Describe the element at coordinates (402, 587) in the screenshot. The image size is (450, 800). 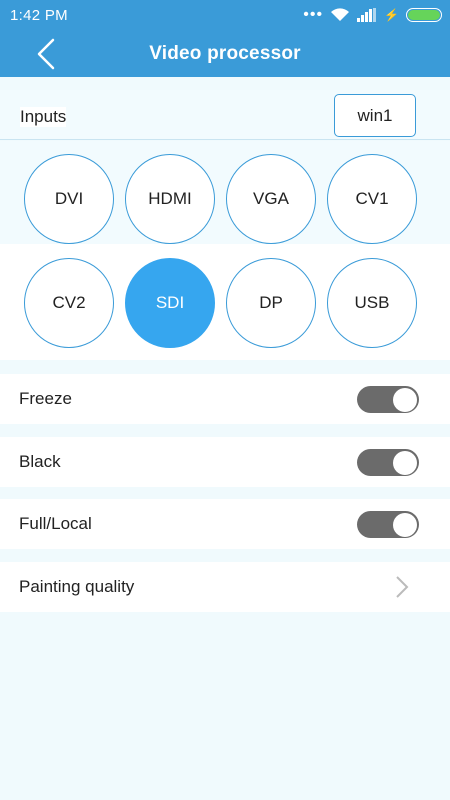
I see `chevron-right-icon` at that location.